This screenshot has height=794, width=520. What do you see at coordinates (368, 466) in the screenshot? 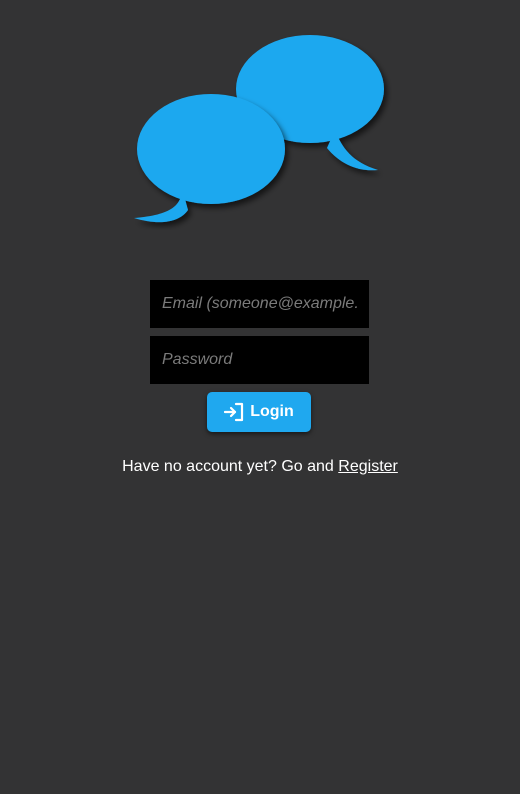
I see `register-link: Register` at bounding box center [368, 466].